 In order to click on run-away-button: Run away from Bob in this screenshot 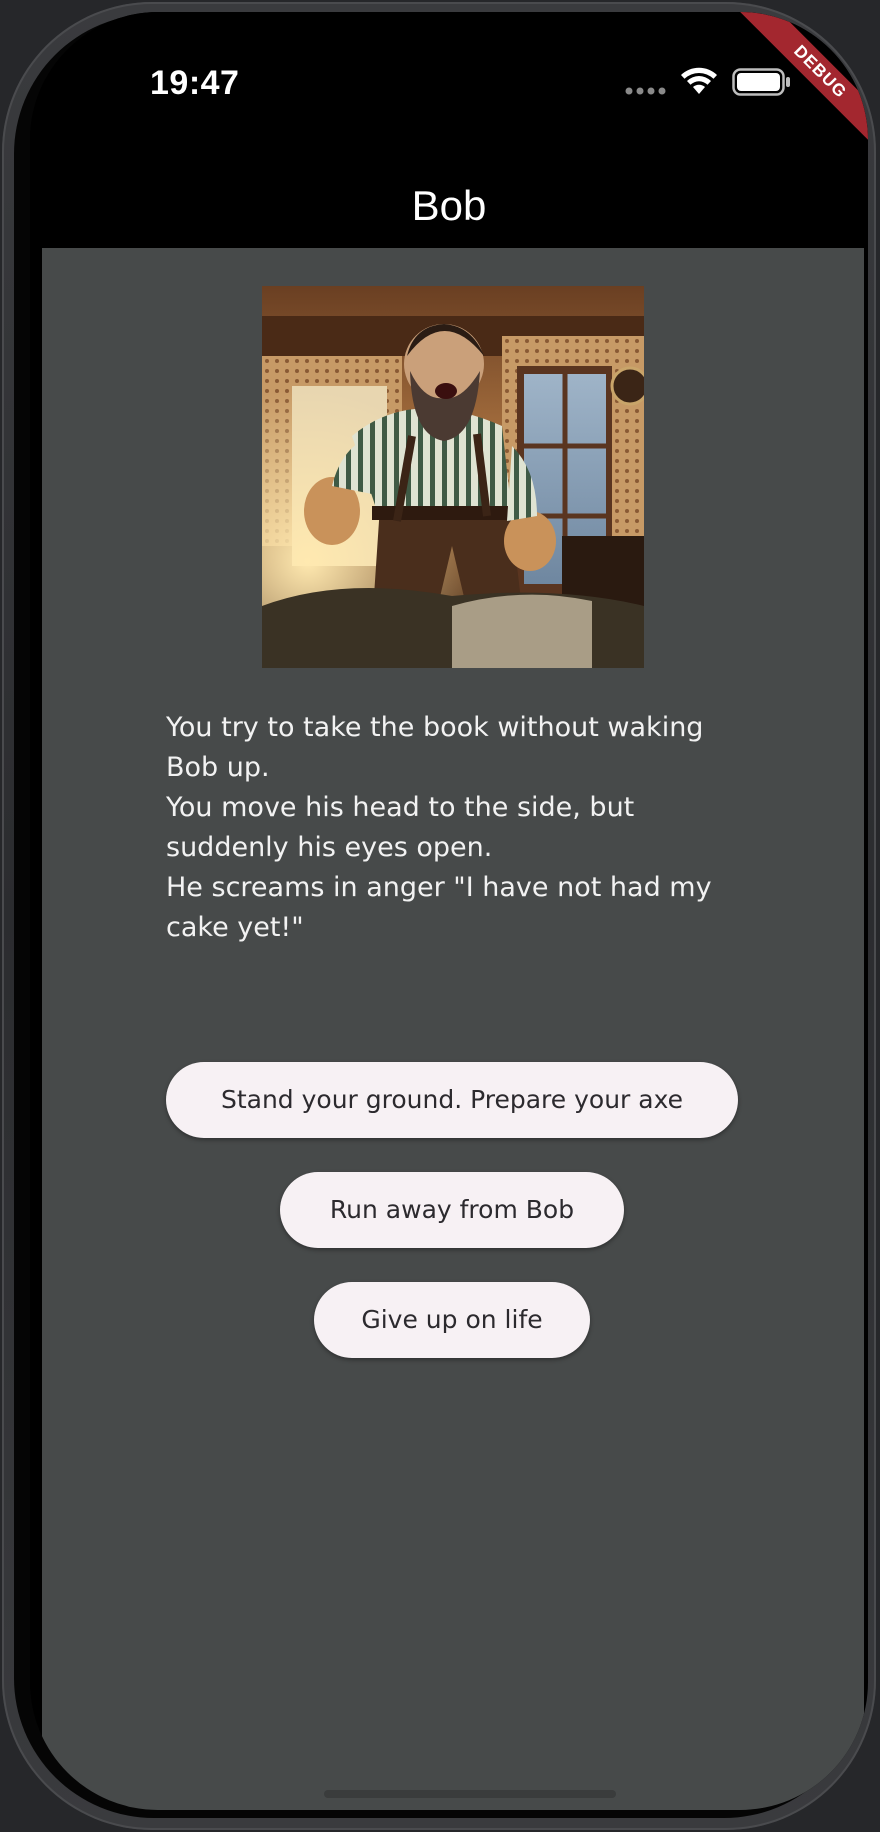, I will do `click(452, 1210)`.